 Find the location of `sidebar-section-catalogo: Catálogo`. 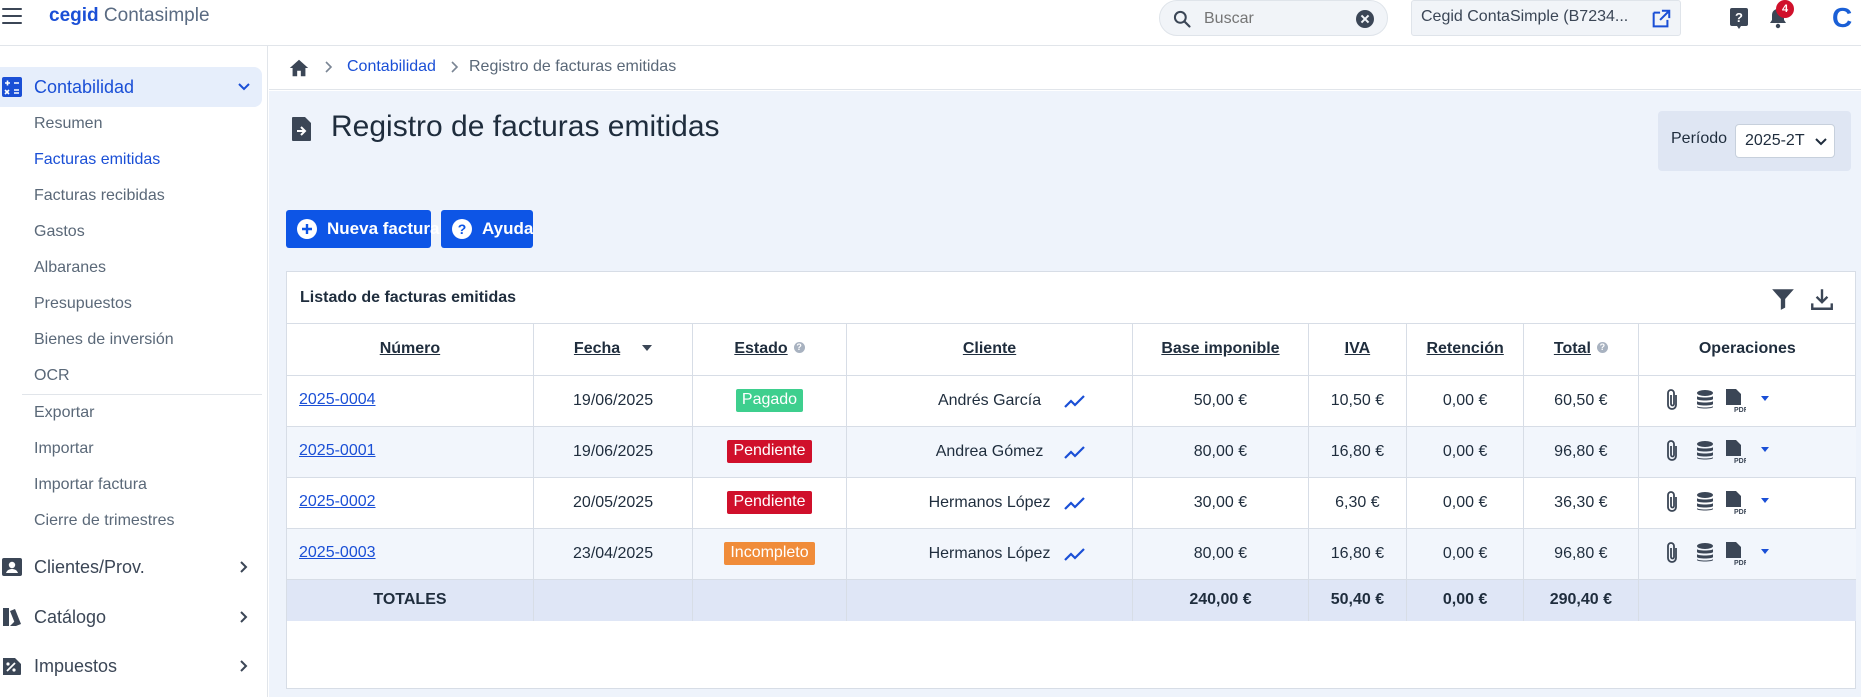

sidebar-section-catalogo: Catálogo is located at coordinates (131, 617).